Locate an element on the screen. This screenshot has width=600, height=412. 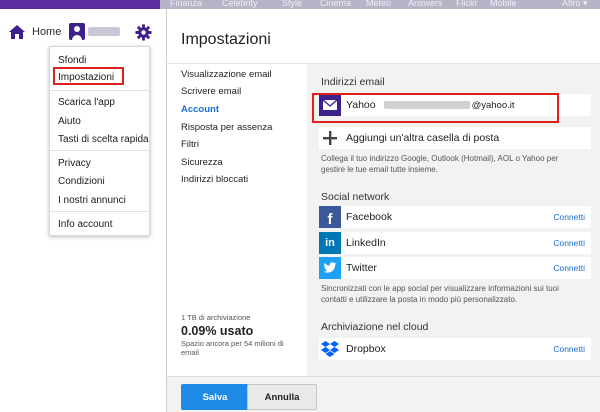
dropbox-label: Dropbox is located at coordinates (366, 349).